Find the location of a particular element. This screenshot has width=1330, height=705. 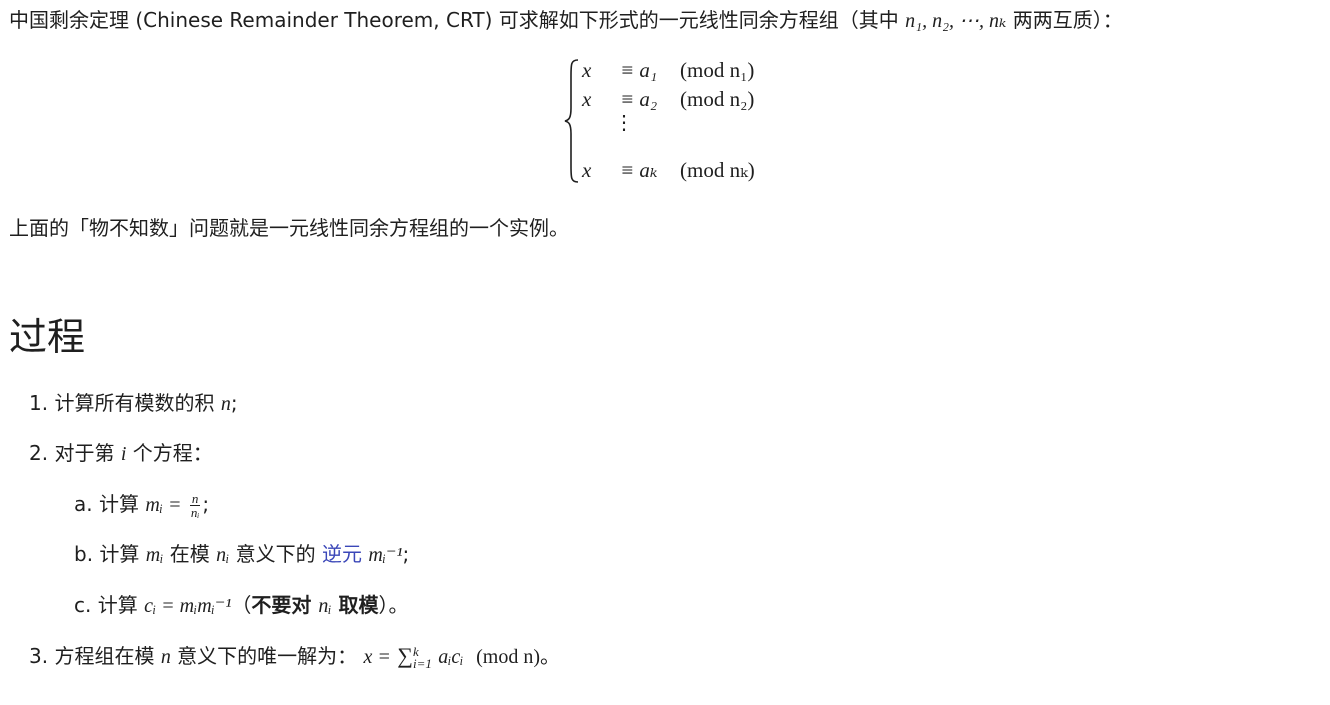

left-brace-icon is located at coordinates (571, 121).